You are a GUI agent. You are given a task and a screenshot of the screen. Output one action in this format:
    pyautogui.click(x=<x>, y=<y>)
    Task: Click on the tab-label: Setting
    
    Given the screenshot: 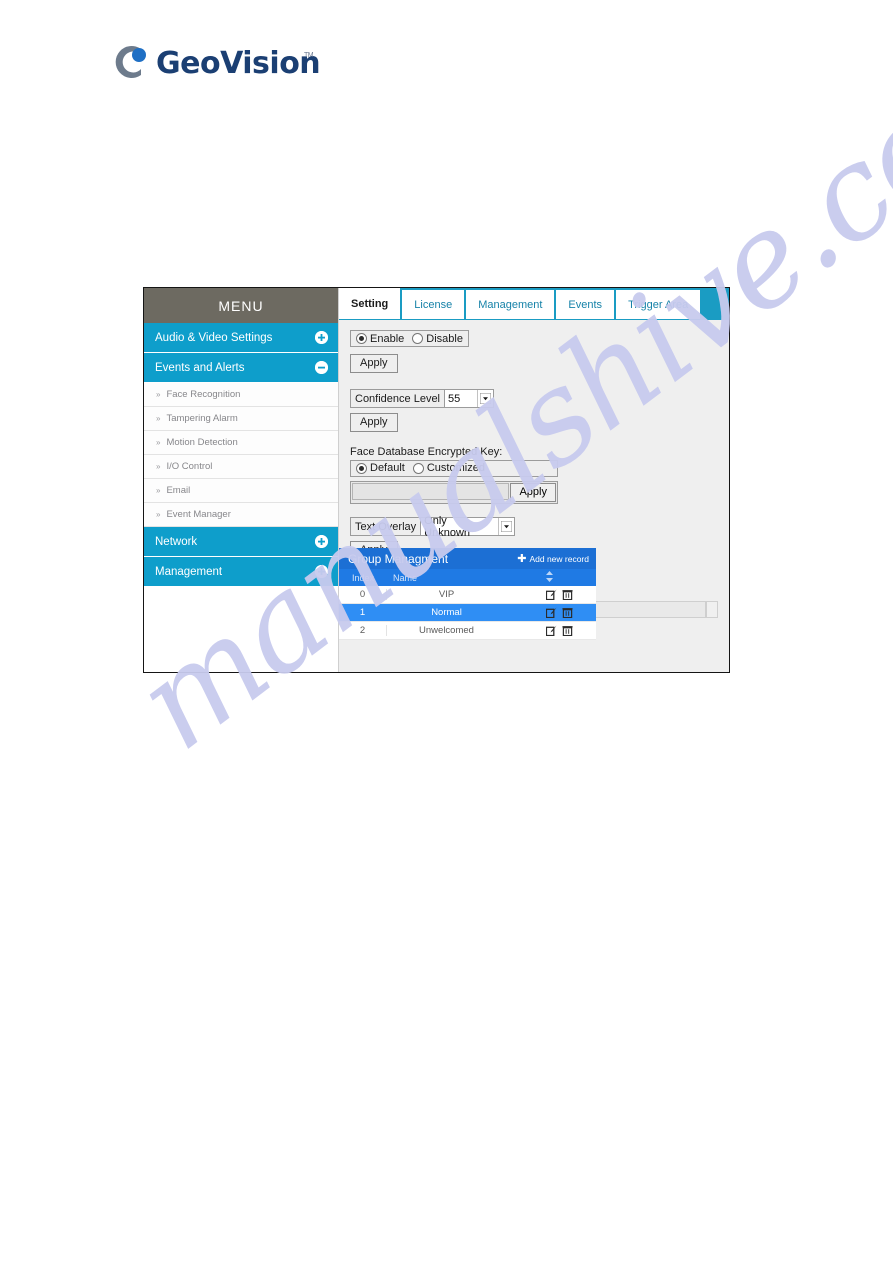 What is the action you would take?
    pyautogui.click(x=370, y=303)
    